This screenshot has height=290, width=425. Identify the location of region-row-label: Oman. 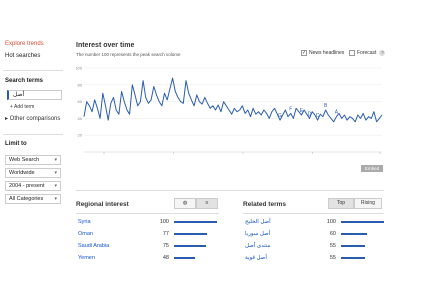
(85, 234).